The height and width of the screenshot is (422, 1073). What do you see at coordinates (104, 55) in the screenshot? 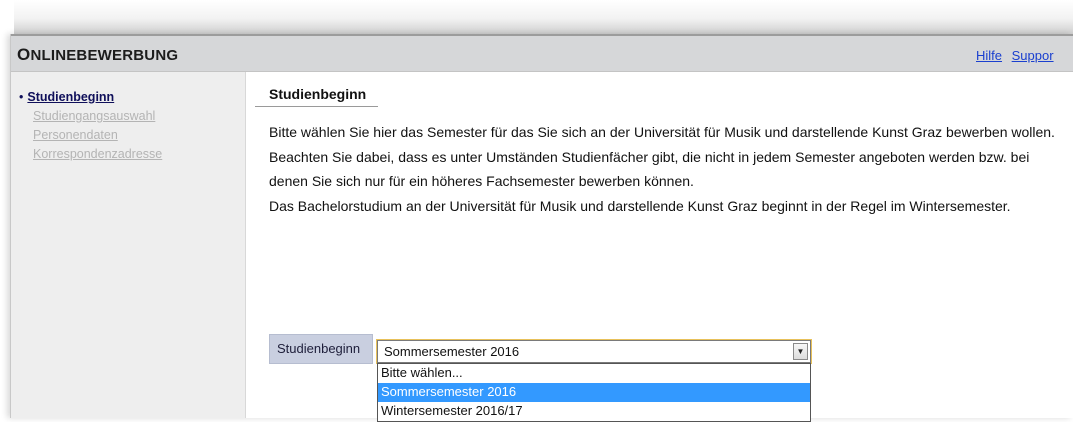
I see `app-title-rest: NLINEBEWERBUNG` at bounding box center [104, 55].